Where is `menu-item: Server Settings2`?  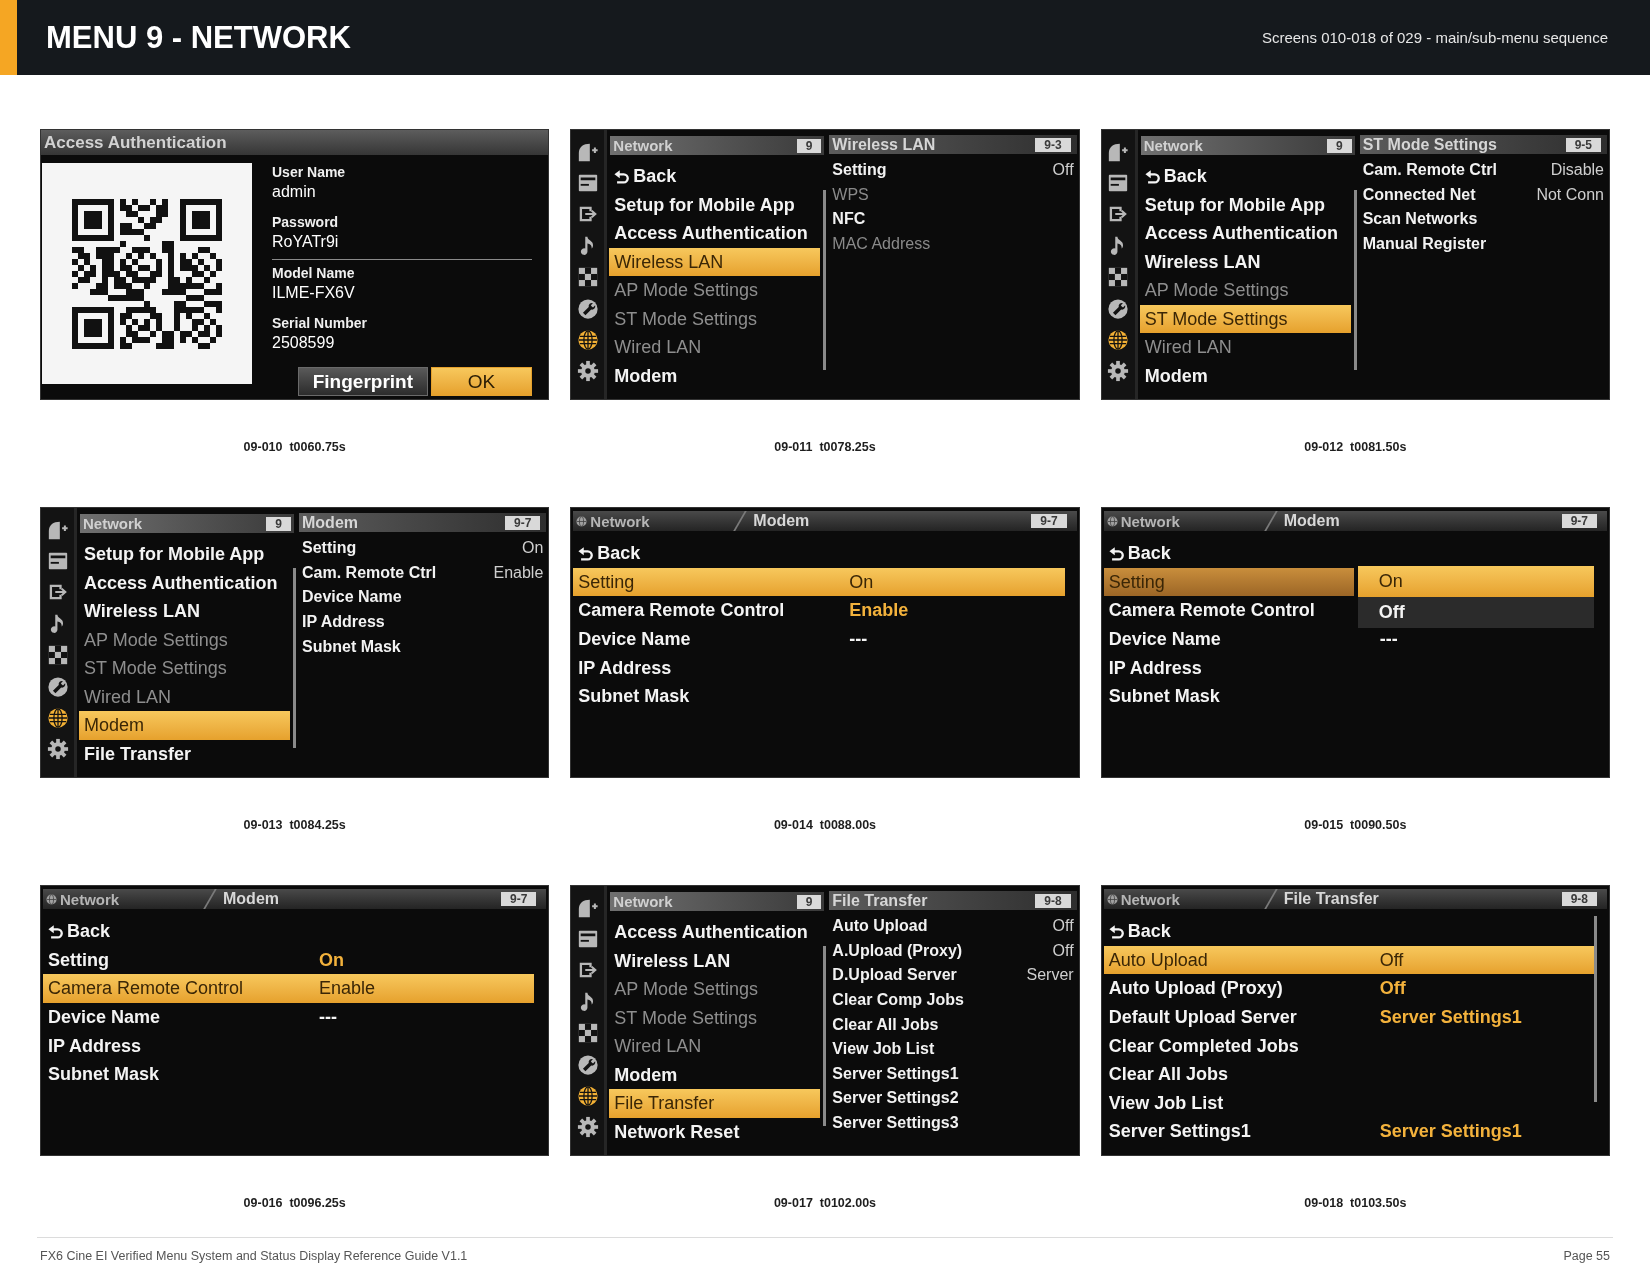
menu-item: Server Settings2 is located at coordinates (895, 1098).